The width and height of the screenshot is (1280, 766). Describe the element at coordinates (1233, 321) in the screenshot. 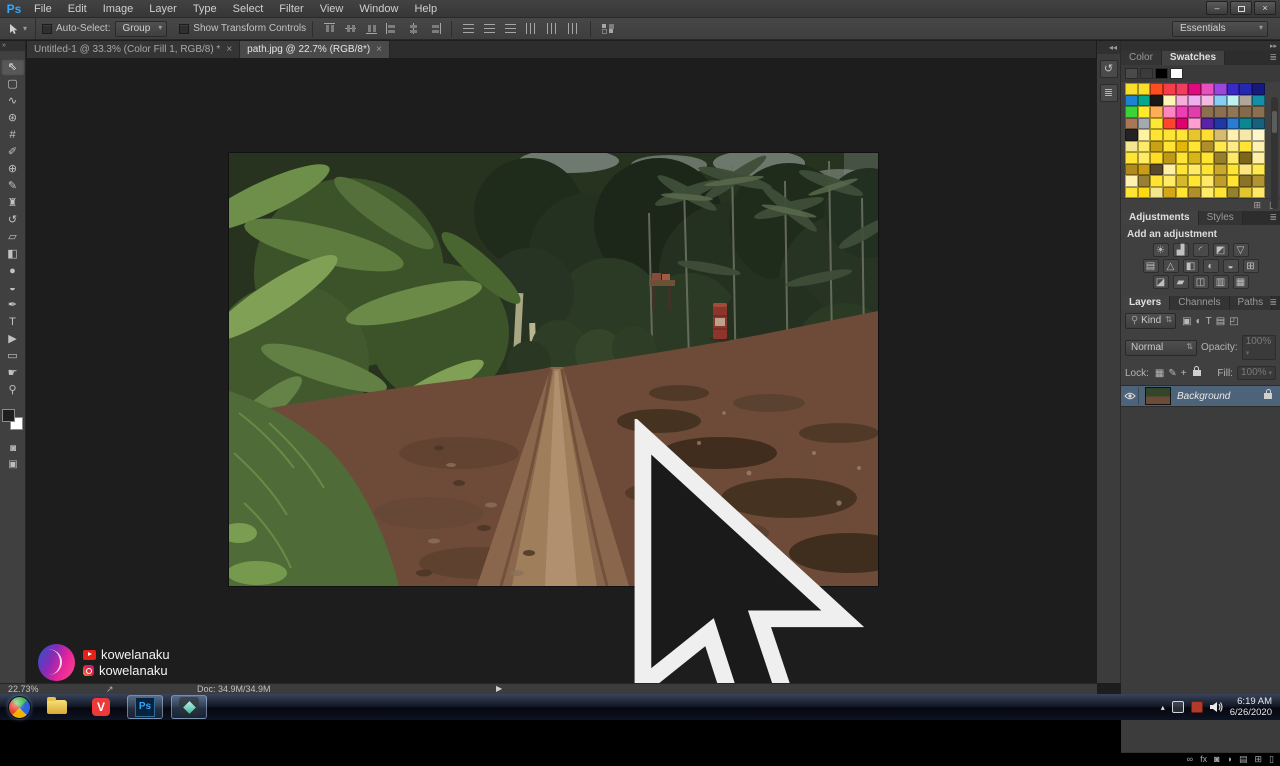

I see `layer-filter-icon: ◰` at that location.